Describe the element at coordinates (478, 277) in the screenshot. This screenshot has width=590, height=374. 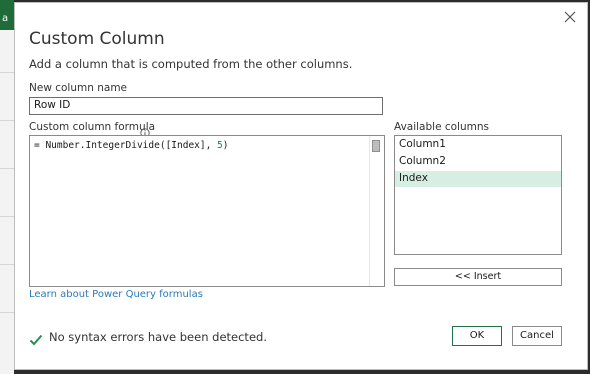
I see `insert-button: << Insert` at that location.